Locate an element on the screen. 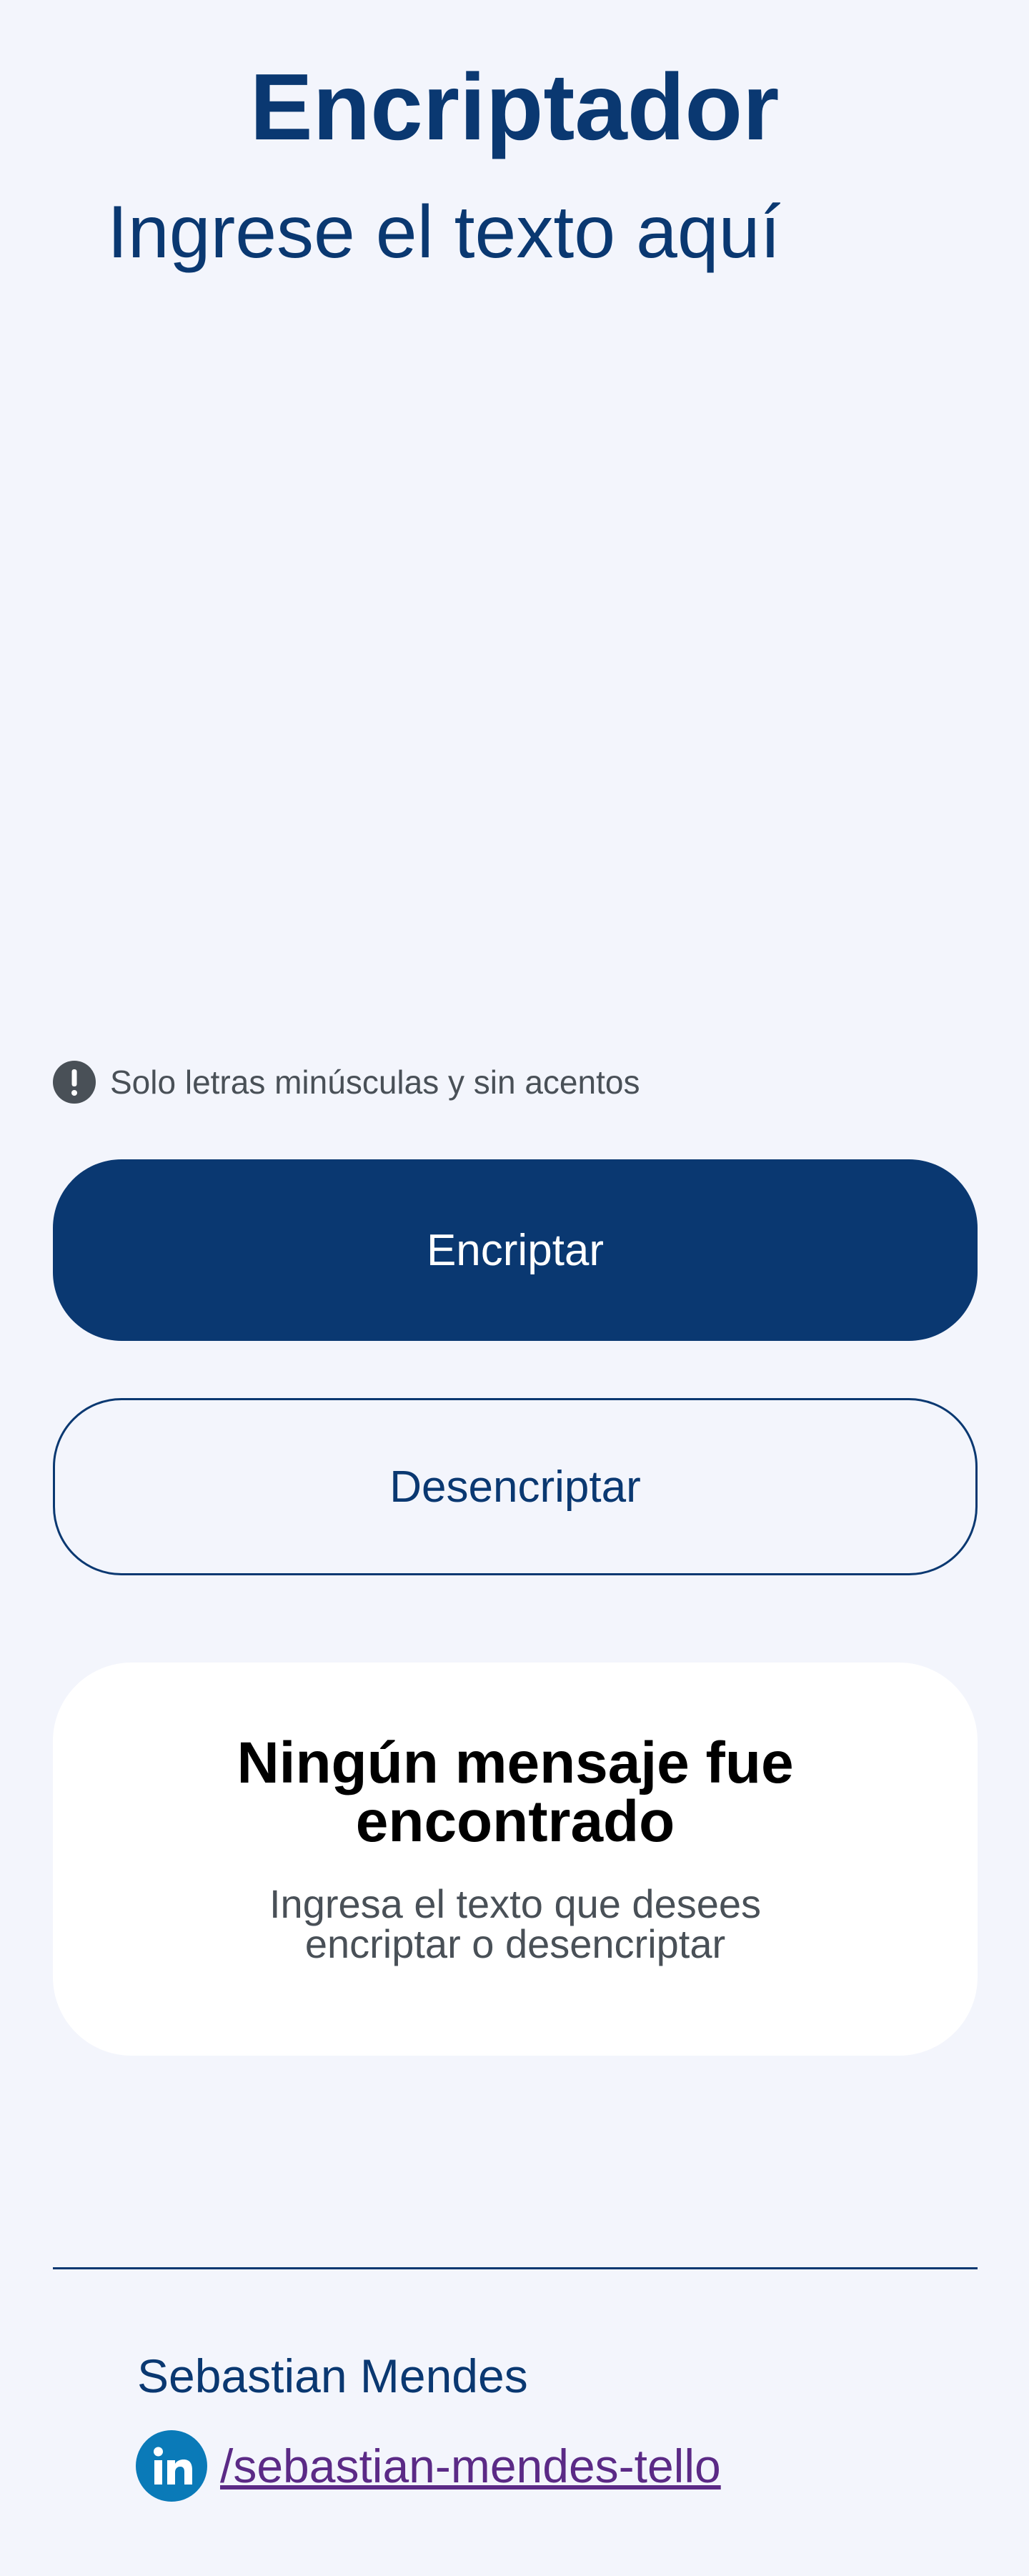  exclamation-icon is located at coordinates (74, 1083).